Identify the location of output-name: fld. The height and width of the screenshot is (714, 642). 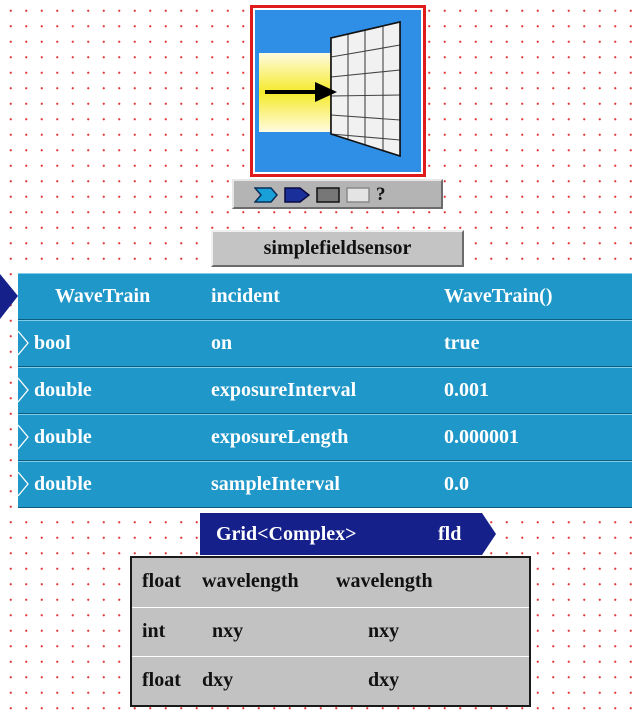
(450, 534).